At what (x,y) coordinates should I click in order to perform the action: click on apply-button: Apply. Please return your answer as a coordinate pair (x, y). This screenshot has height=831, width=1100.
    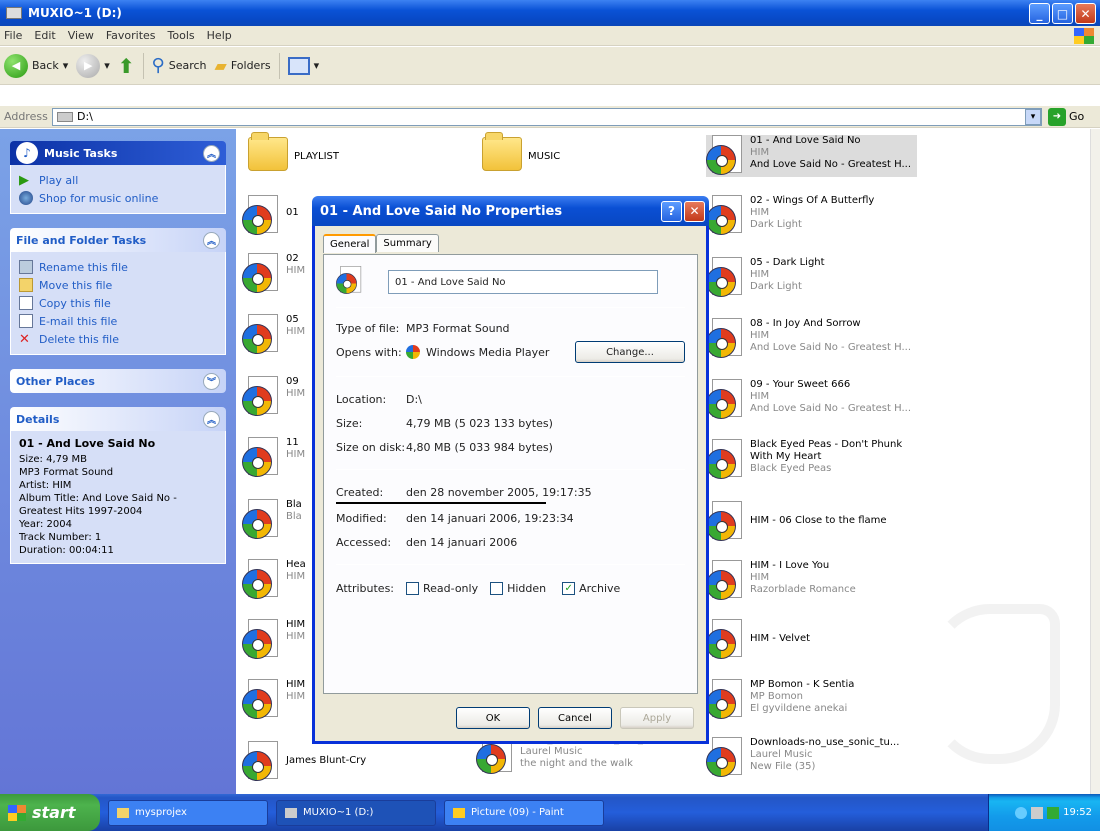
    Looking at the image, I should click on (657, 718).